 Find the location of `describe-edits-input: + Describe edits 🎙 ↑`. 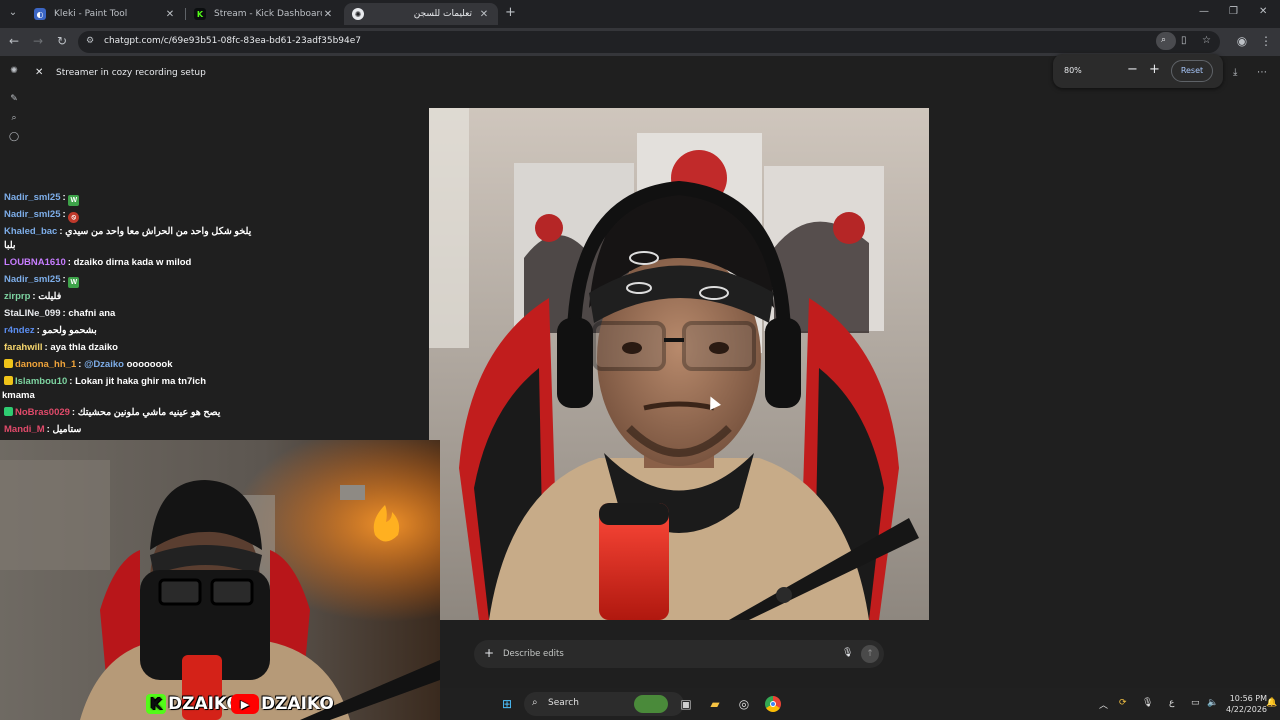

describe-edits-input: + Describe edits 🎙 ↑ is located at coordinates (679, 654).